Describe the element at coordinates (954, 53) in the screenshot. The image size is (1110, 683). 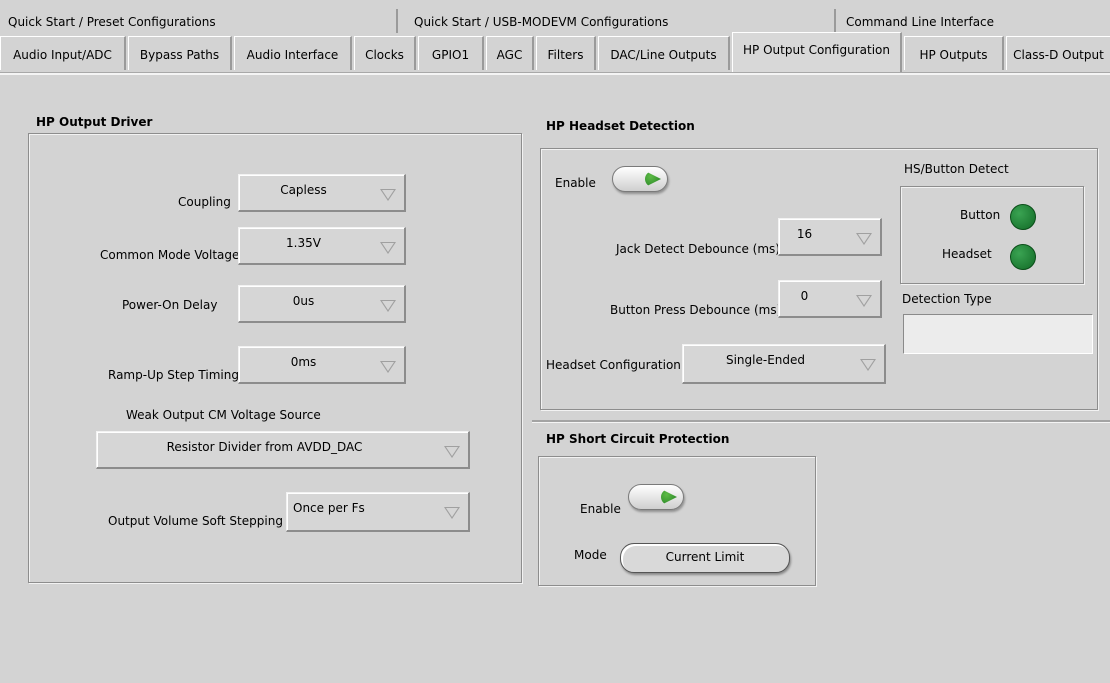
I see `tab-hp-outputs: HP Outputs` at that location.